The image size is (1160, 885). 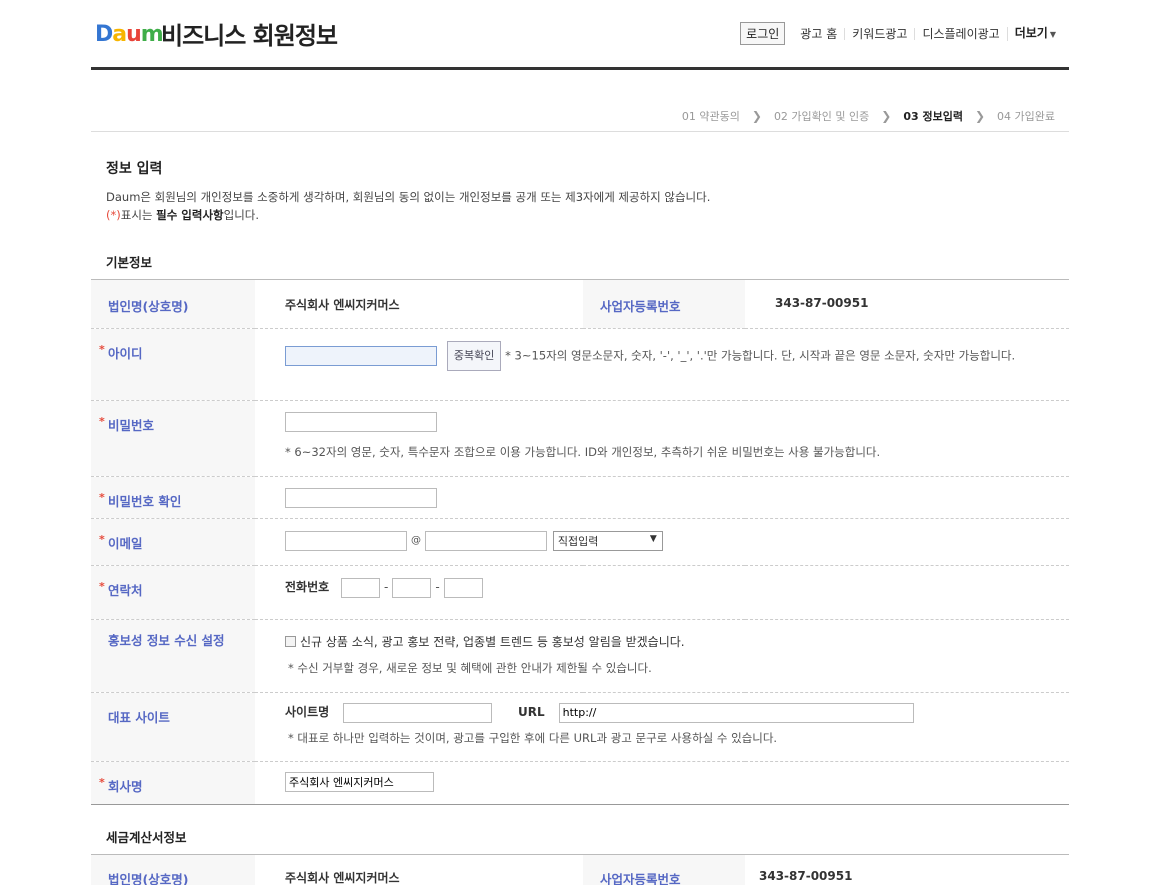 What do you see at coordinates (416, 540) in the screenshot?
I see `email-at: @` at bounding box center [416, 540].